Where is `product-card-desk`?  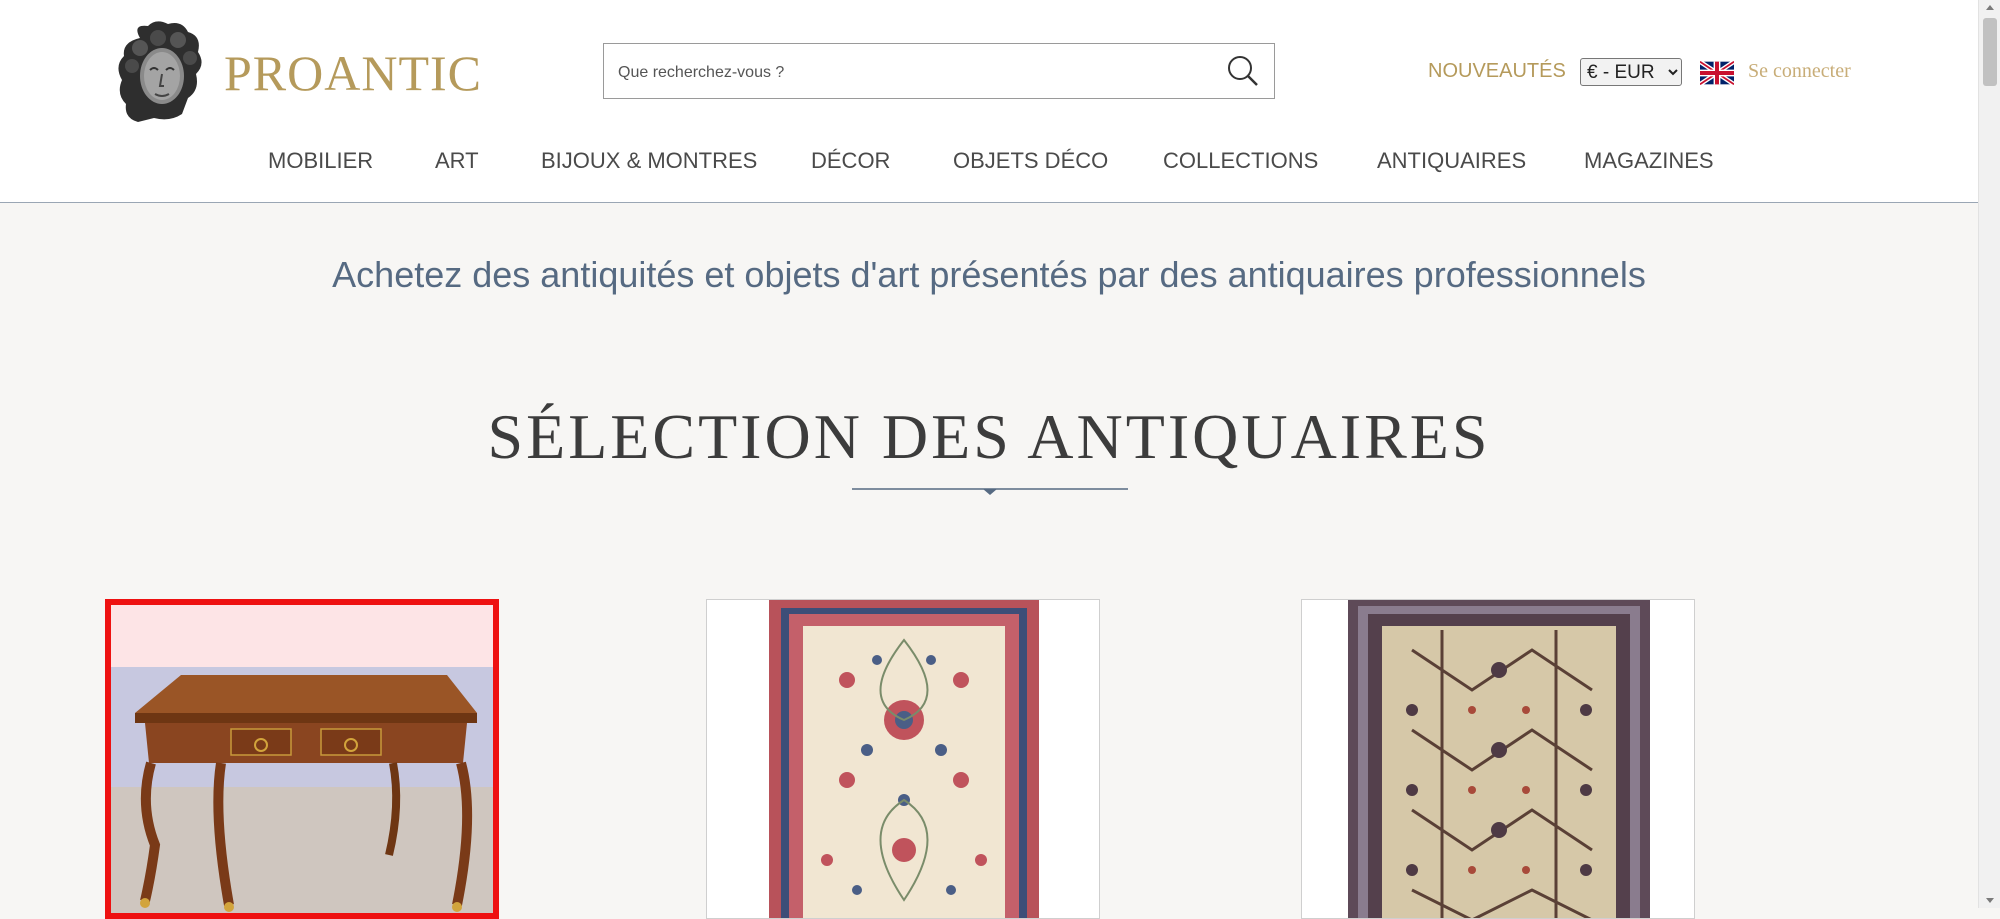
product-card-desk is located at coordinates (302, 759).